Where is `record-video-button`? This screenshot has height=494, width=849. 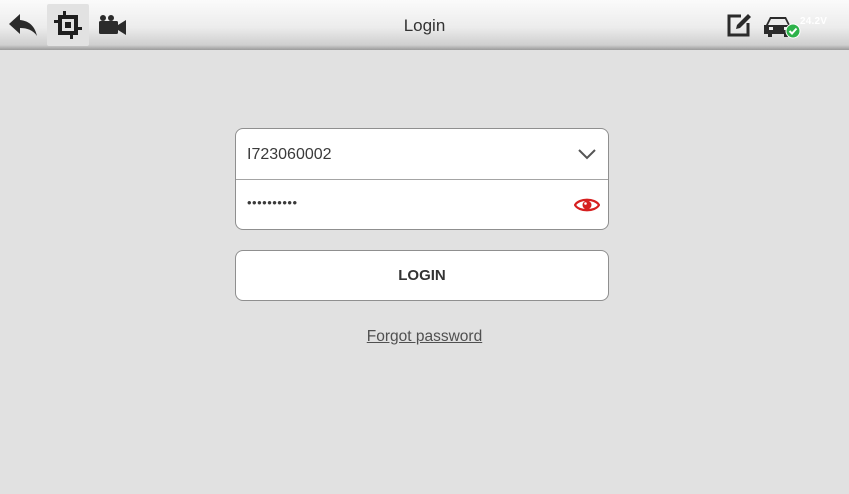
record-video-button is located at coordinates (113, 25).